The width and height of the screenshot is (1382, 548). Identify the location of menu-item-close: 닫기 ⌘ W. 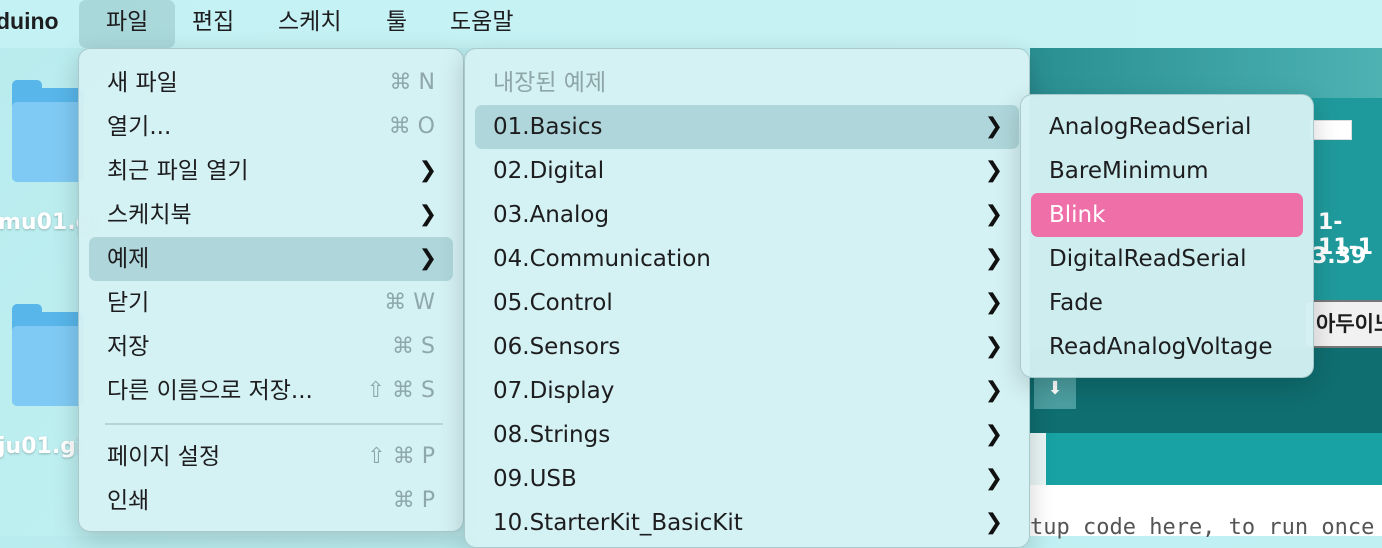
(271, 303).